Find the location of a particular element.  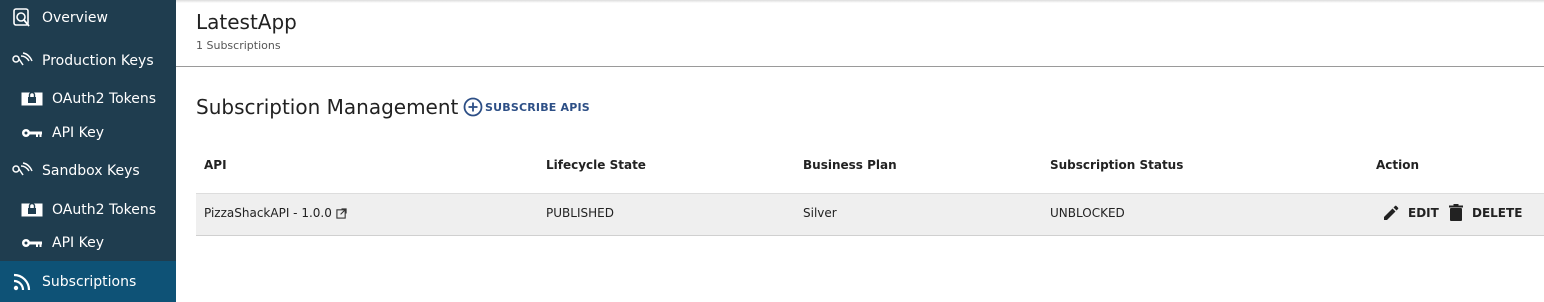

trash-icon is located at coordinates (1456, 212).